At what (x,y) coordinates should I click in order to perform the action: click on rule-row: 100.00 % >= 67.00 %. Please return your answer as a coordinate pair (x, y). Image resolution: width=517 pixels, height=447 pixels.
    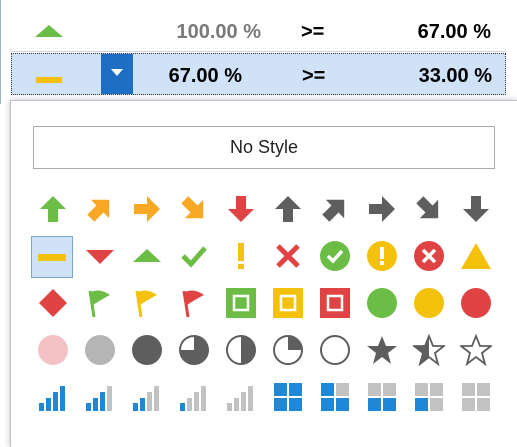
    Looking at the image, I should click on (258, 31).